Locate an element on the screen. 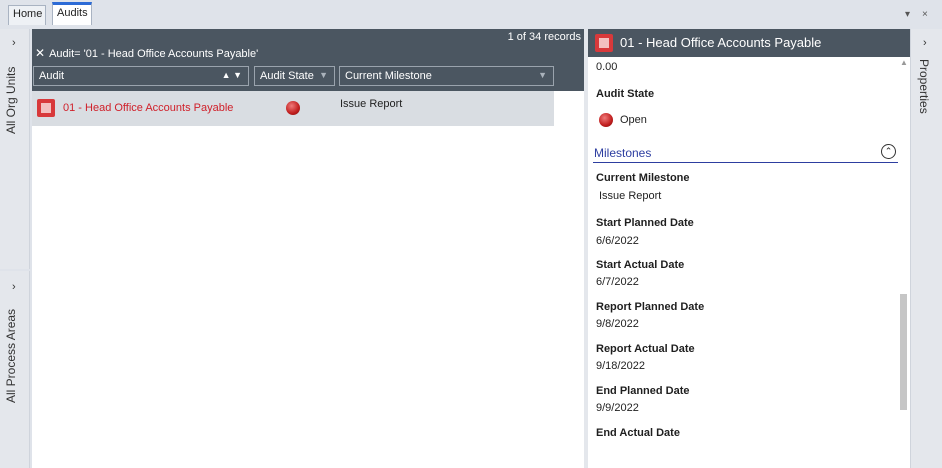 This screenshot has height=468, width=942. audit-name-link: 01 - Head Office Accounts Payable is located at coordinates (148, 108).